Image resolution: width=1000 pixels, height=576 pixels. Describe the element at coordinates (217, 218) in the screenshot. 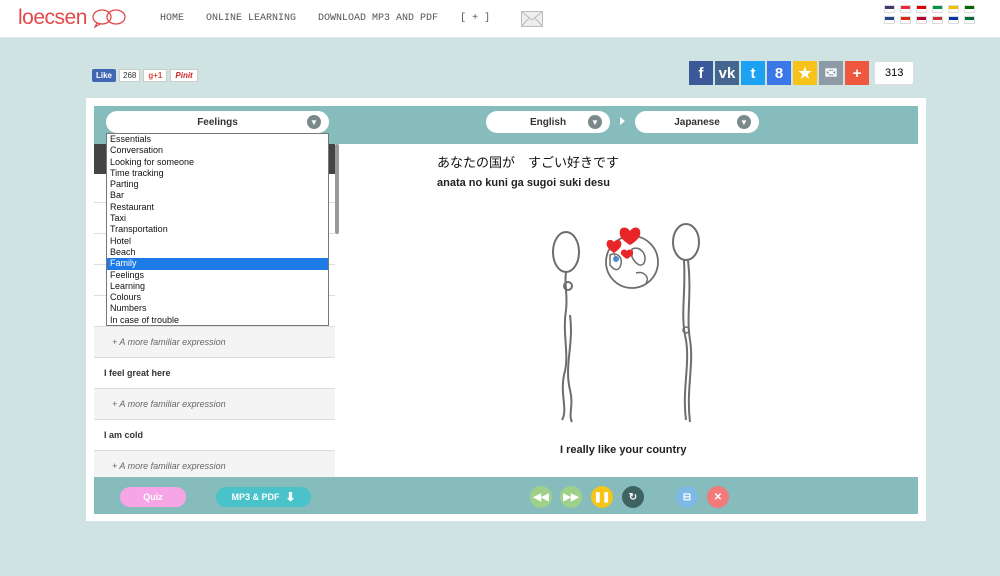

I see `dropdown-option: Taxi` at that location.